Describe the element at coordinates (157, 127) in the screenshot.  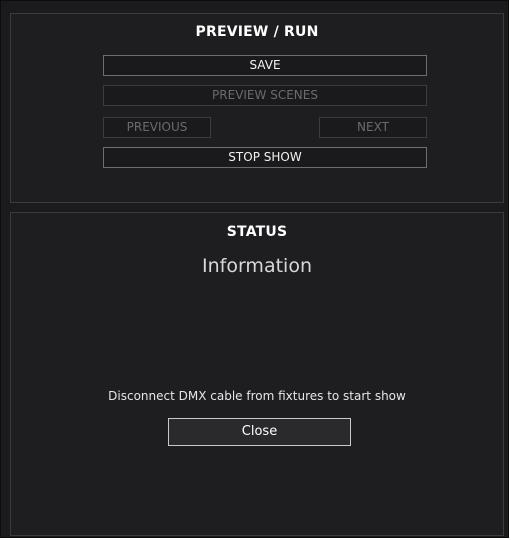
I see `previous-button: PREVIOUS` at that location.